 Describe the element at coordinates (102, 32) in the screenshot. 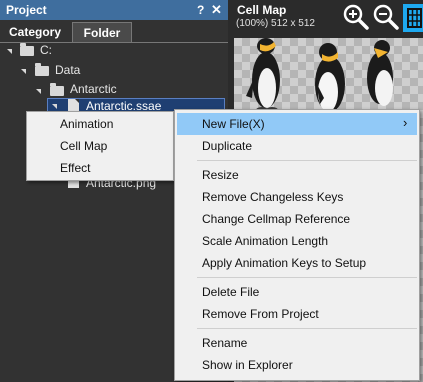

I see `tab-folder: Folder` at that location.